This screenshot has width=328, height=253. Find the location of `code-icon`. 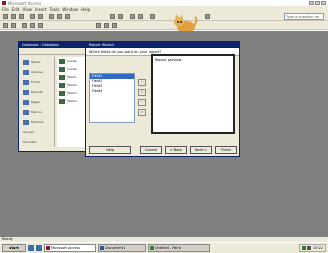

code-icon is located at coordinates (132, 16).